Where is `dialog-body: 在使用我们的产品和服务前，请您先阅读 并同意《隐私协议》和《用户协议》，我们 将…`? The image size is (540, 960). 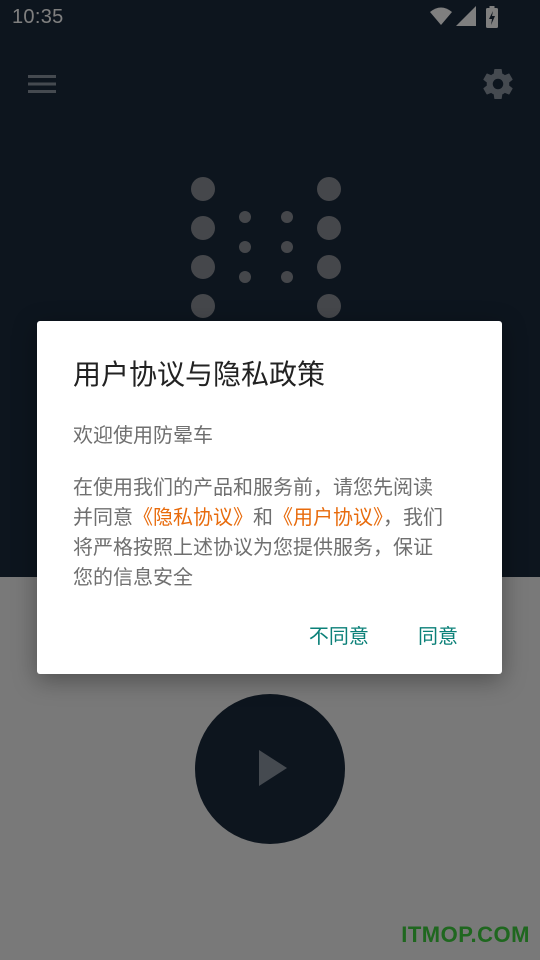 dialog-body: 在使用我们的产品和服务前，请您先阅读 并同意《隐私协议》和《用户协议》，我们 将… is located at coordinates (269, 533).